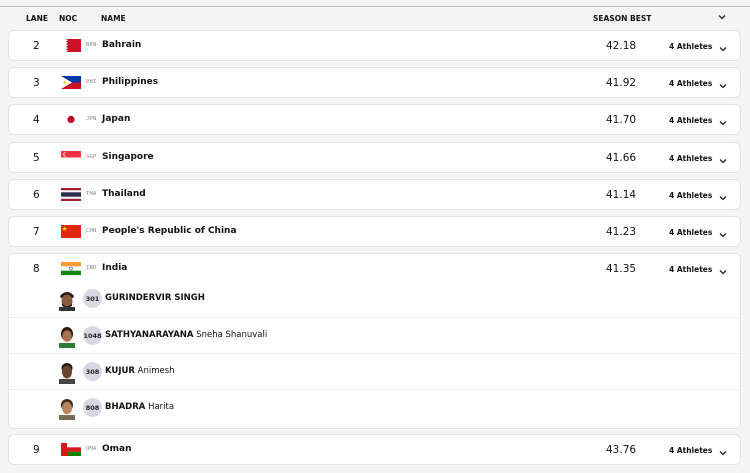  I want to click on country-name: India, so click(115, 268).